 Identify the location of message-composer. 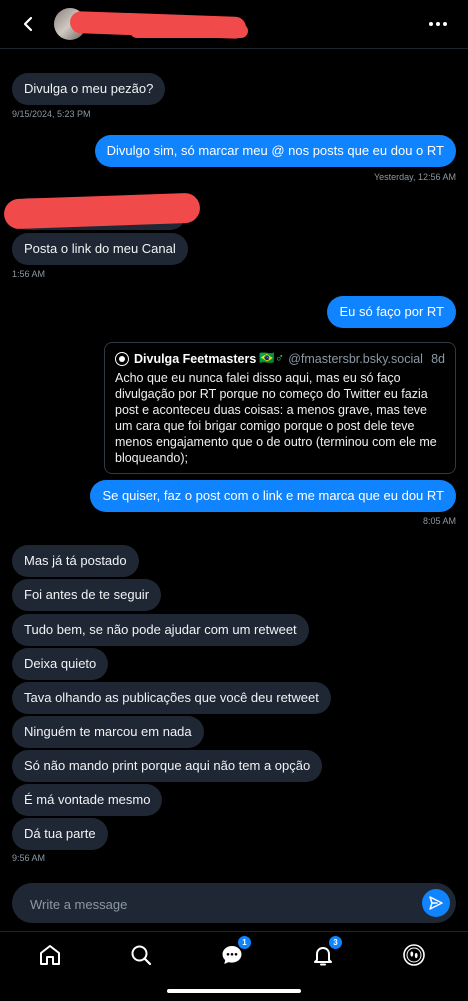
(234, 904).